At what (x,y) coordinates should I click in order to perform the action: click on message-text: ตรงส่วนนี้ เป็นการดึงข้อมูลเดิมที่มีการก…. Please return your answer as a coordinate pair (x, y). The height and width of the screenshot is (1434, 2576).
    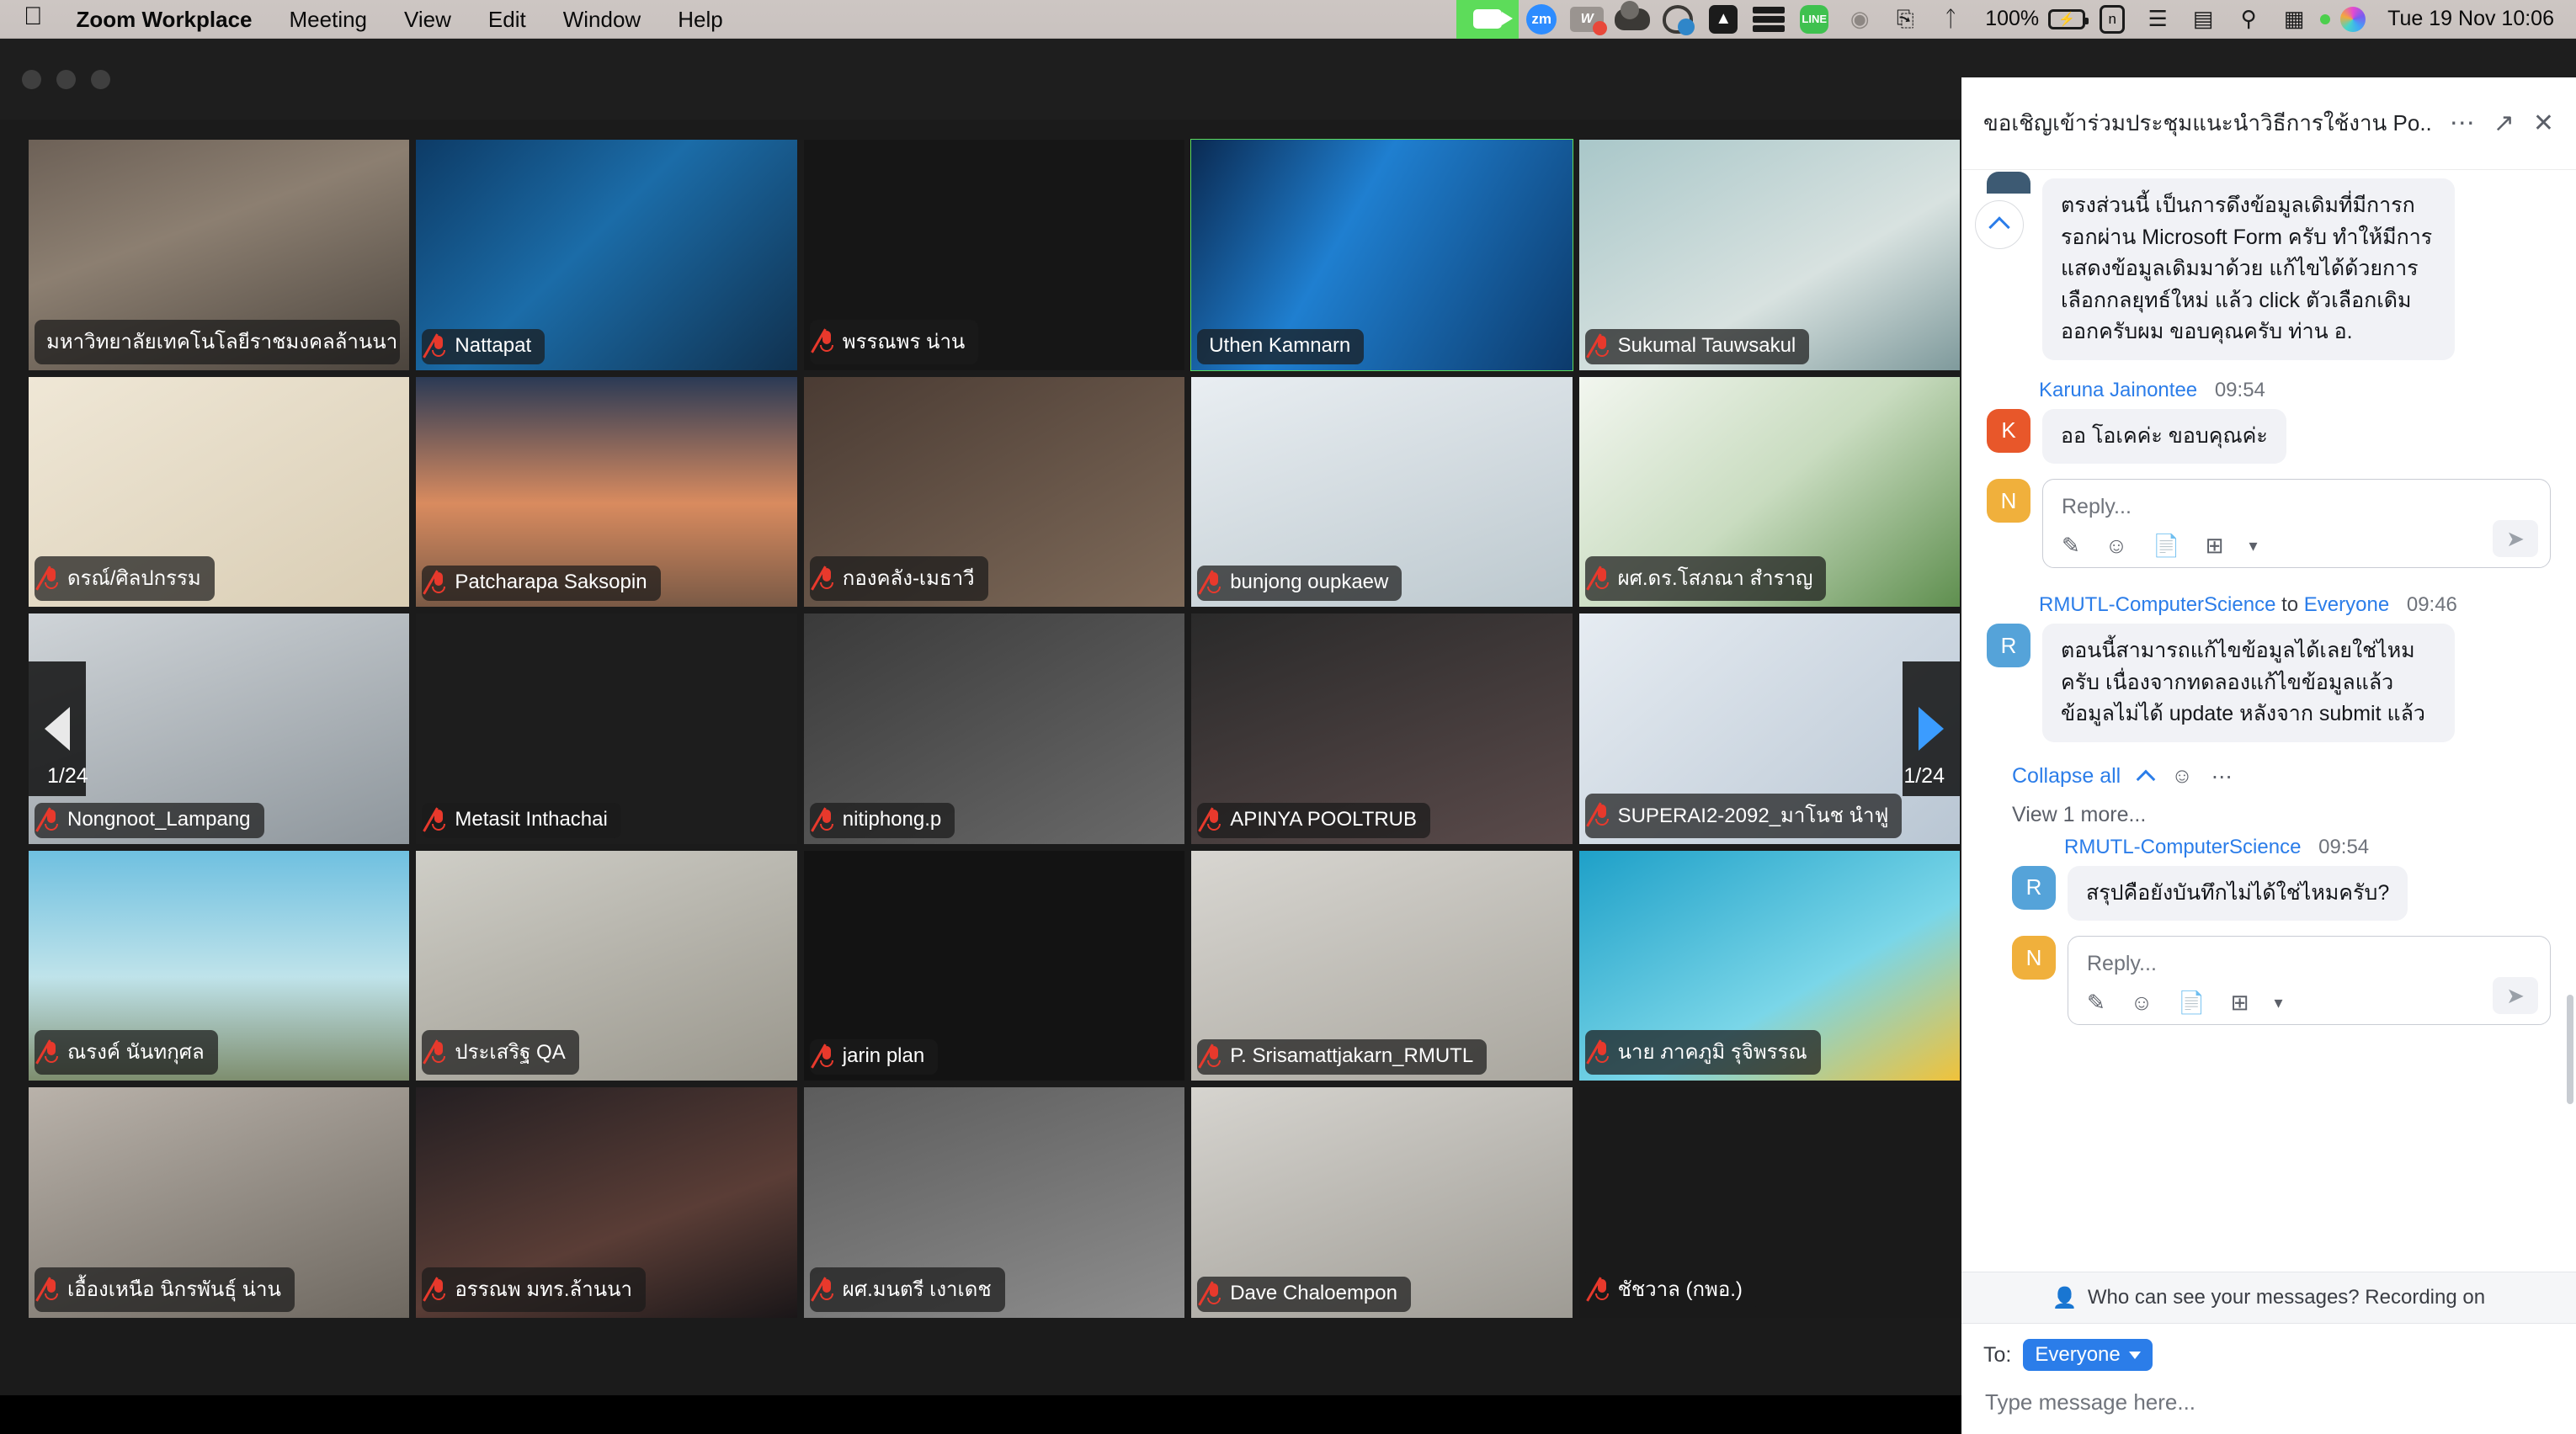
    Looking at the image, I should click on (2249, 269).